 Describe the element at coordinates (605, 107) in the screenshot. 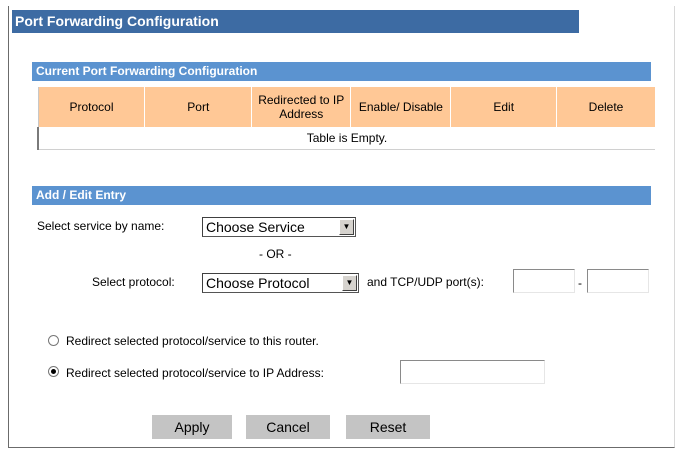

I see `column-header: Delete` at that location.